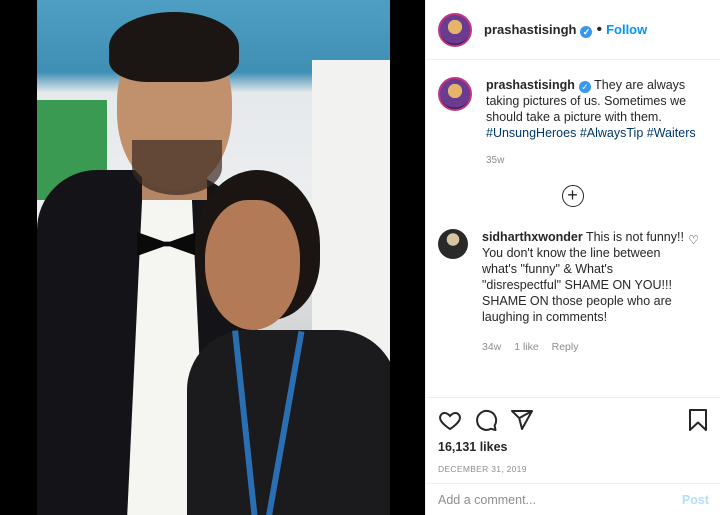 Image resolution: width=720 pixels, height=515 pixels. What do you see at coordinates (573, 469) in the screenshot?
I see `post-date: DECEMBER 31, 2019` at bounding box center [573, 469].